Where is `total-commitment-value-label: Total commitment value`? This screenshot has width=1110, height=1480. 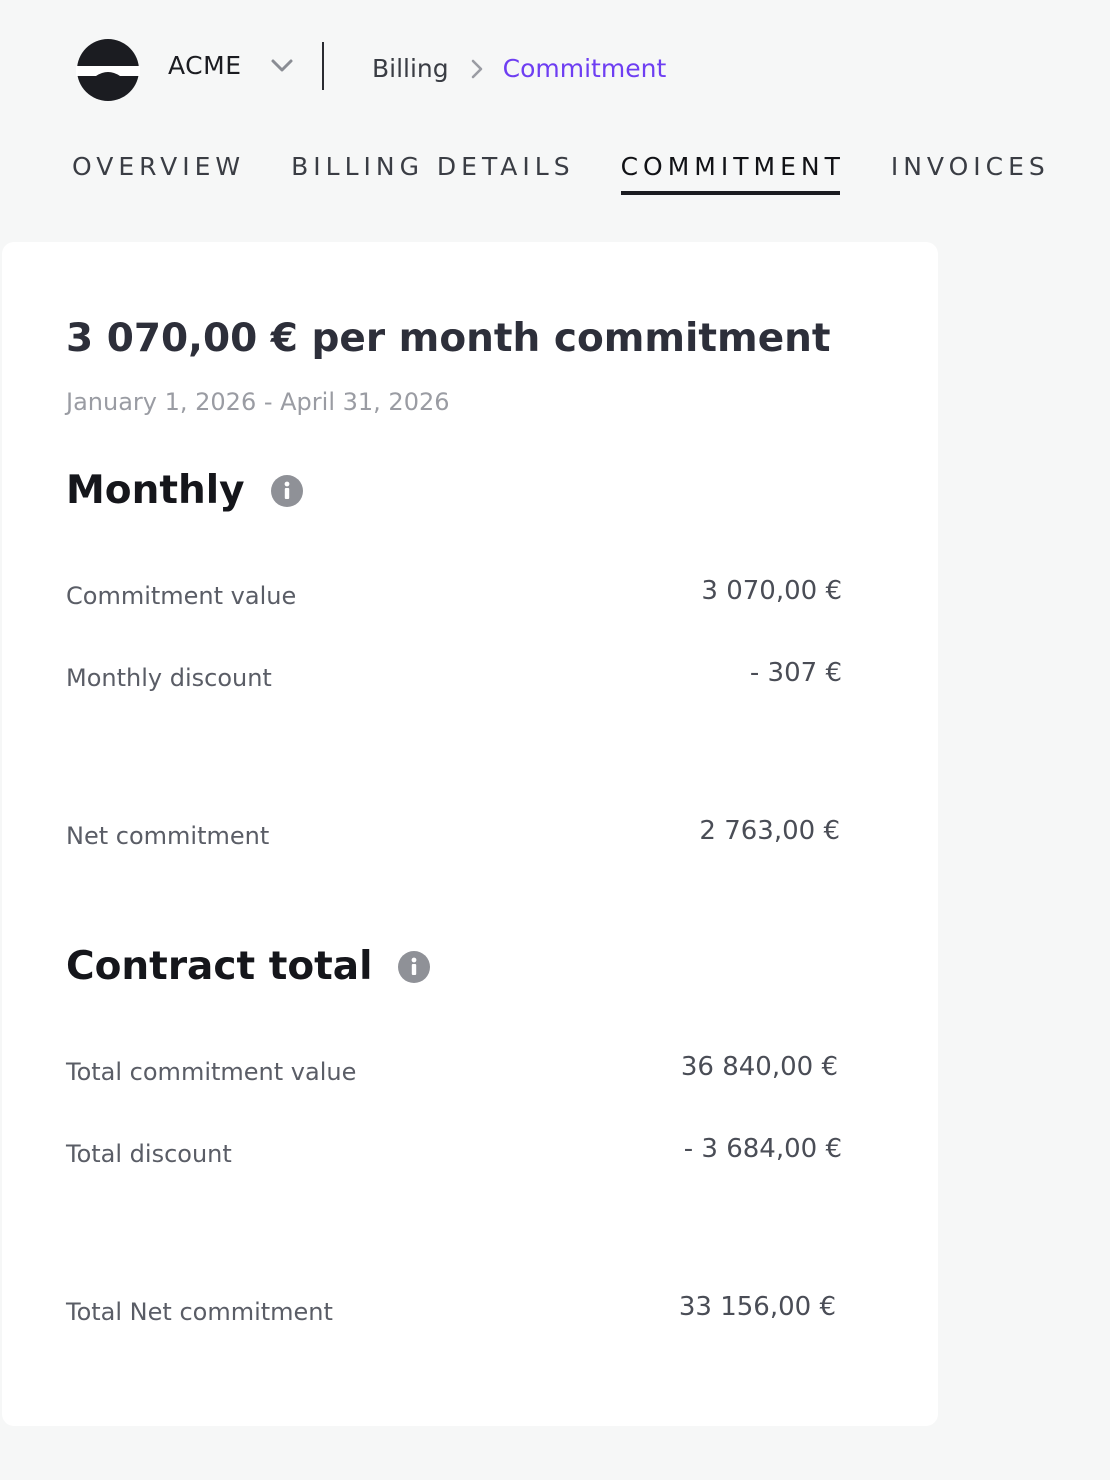
total-commitment-value-label: Total commitment value is located at coordinates (211, 1072).